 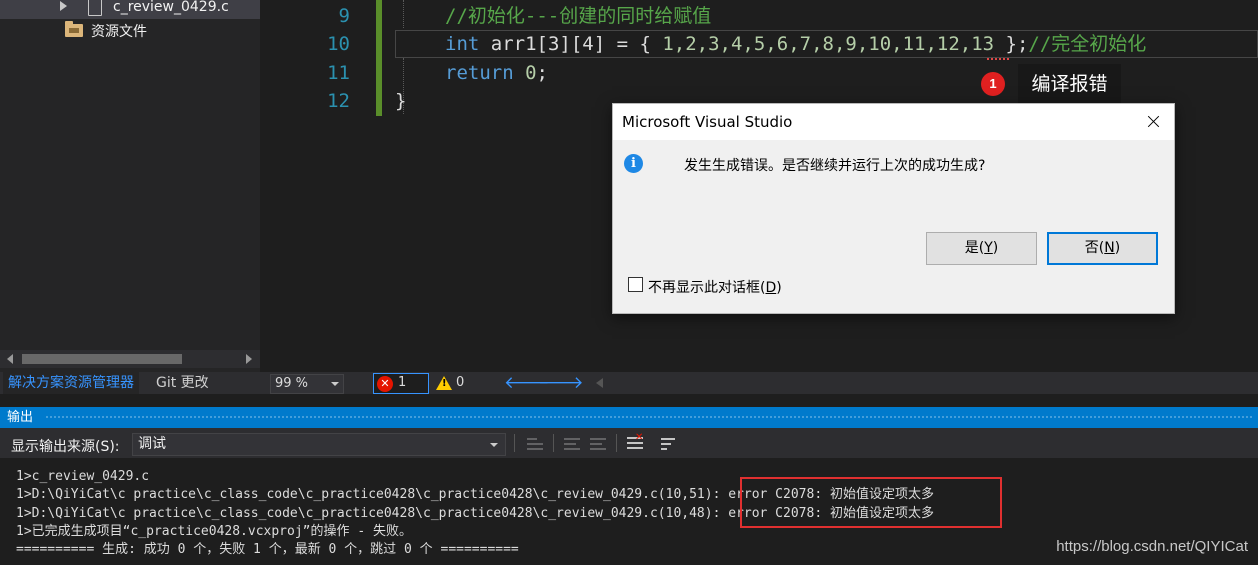 I want to click on panel-tabs: 解决方案资源管理器 Git 更改, so click(x=130, y=383).